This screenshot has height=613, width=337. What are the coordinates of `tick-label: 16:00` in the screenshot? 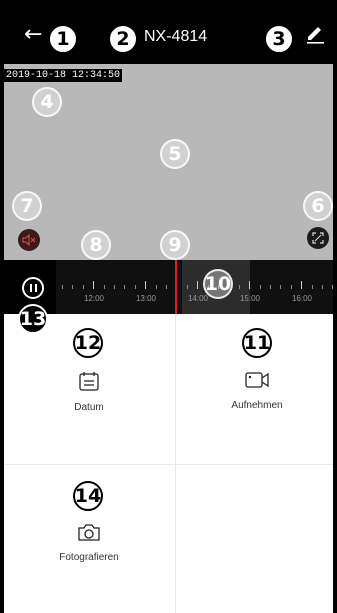 It's located at (302, 298).